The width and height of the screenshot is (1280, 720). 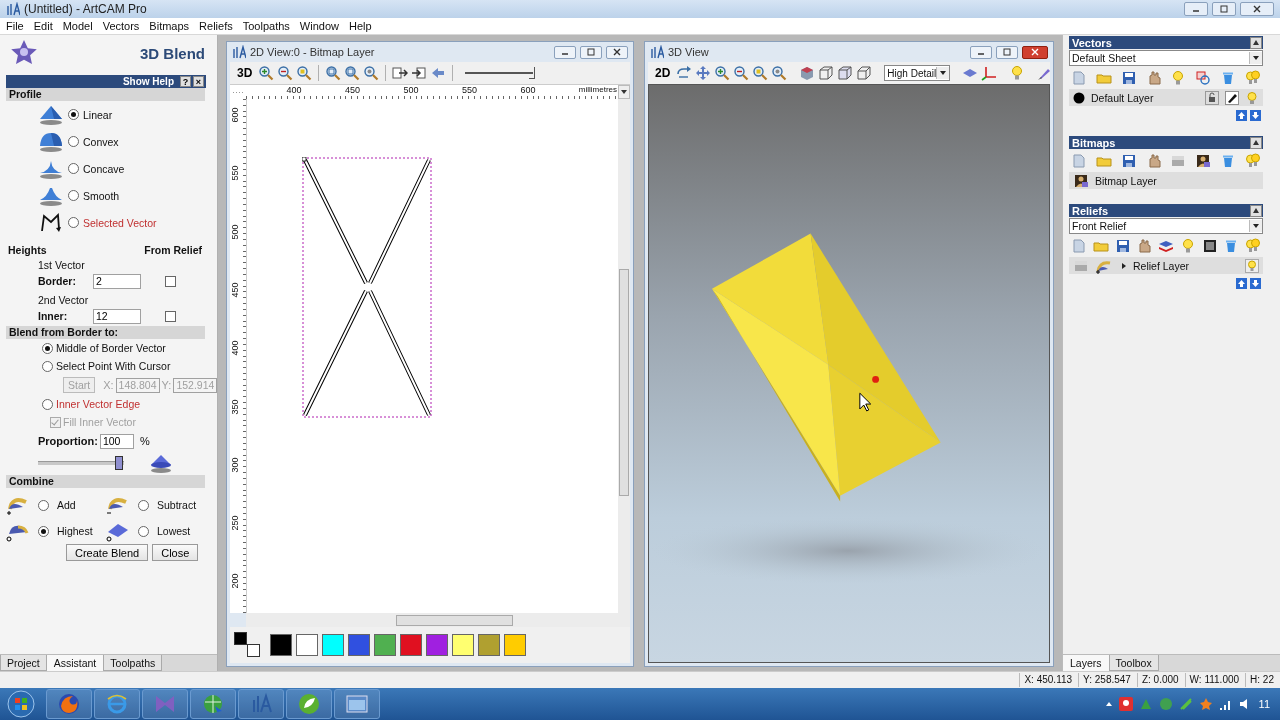 What do you see at coordinates (216, 26) in the screenshot?
I see `menu-item: Reliefs` at bounding box center [216, 26].